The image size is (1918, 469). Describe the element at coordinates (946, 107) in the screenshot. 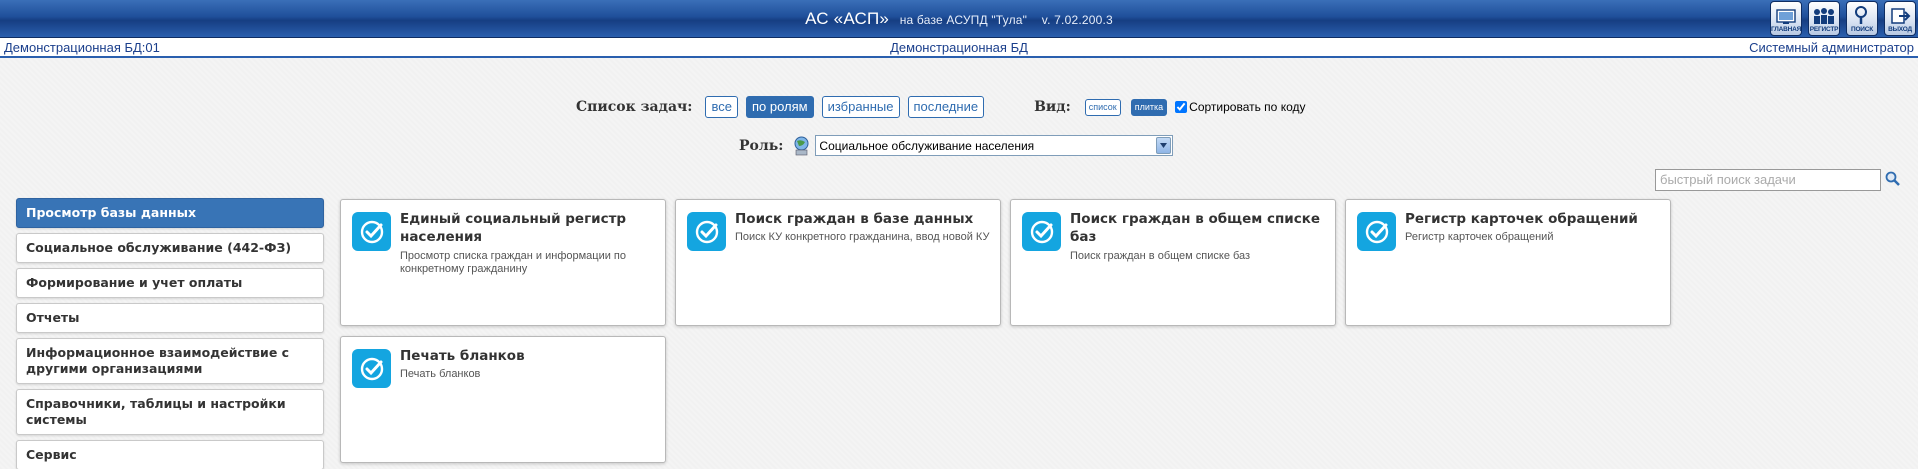

I see `filter-recent-button: последние` at that location.